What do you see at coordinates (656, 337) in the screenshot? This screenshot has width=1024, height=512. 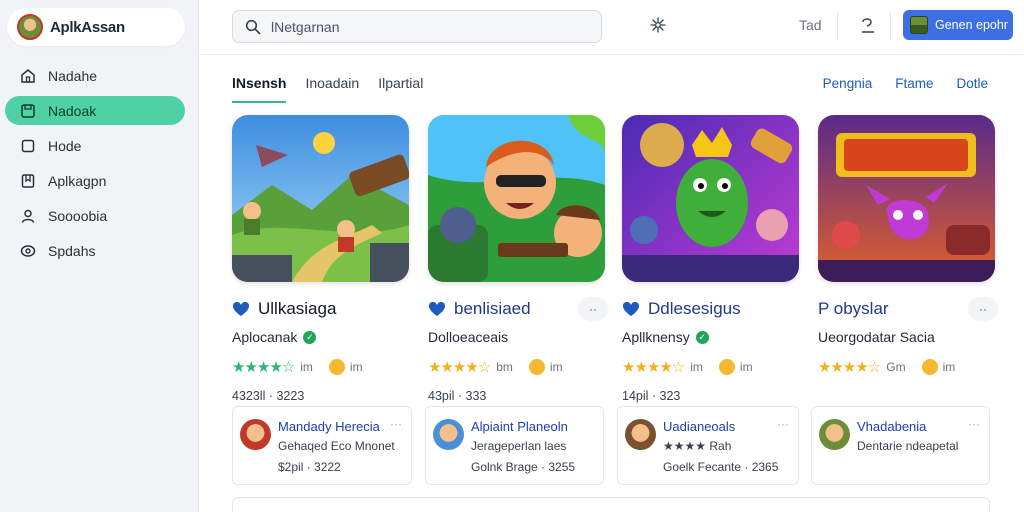 I see `publisher-name: Apllknensy` at bounding box center [656, 337].